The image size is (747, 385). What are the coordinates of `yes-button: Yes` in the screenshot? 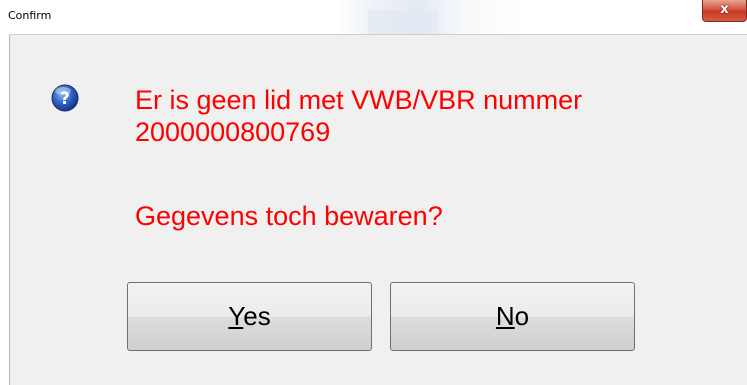 It's located at (249, 316).